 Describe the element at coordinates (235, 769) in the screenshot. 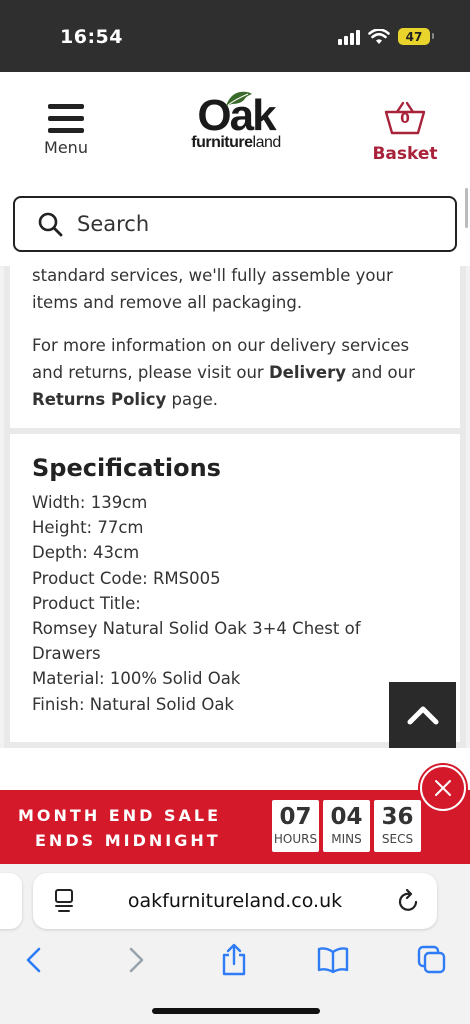

I see `page-bottom-strip` at that location.